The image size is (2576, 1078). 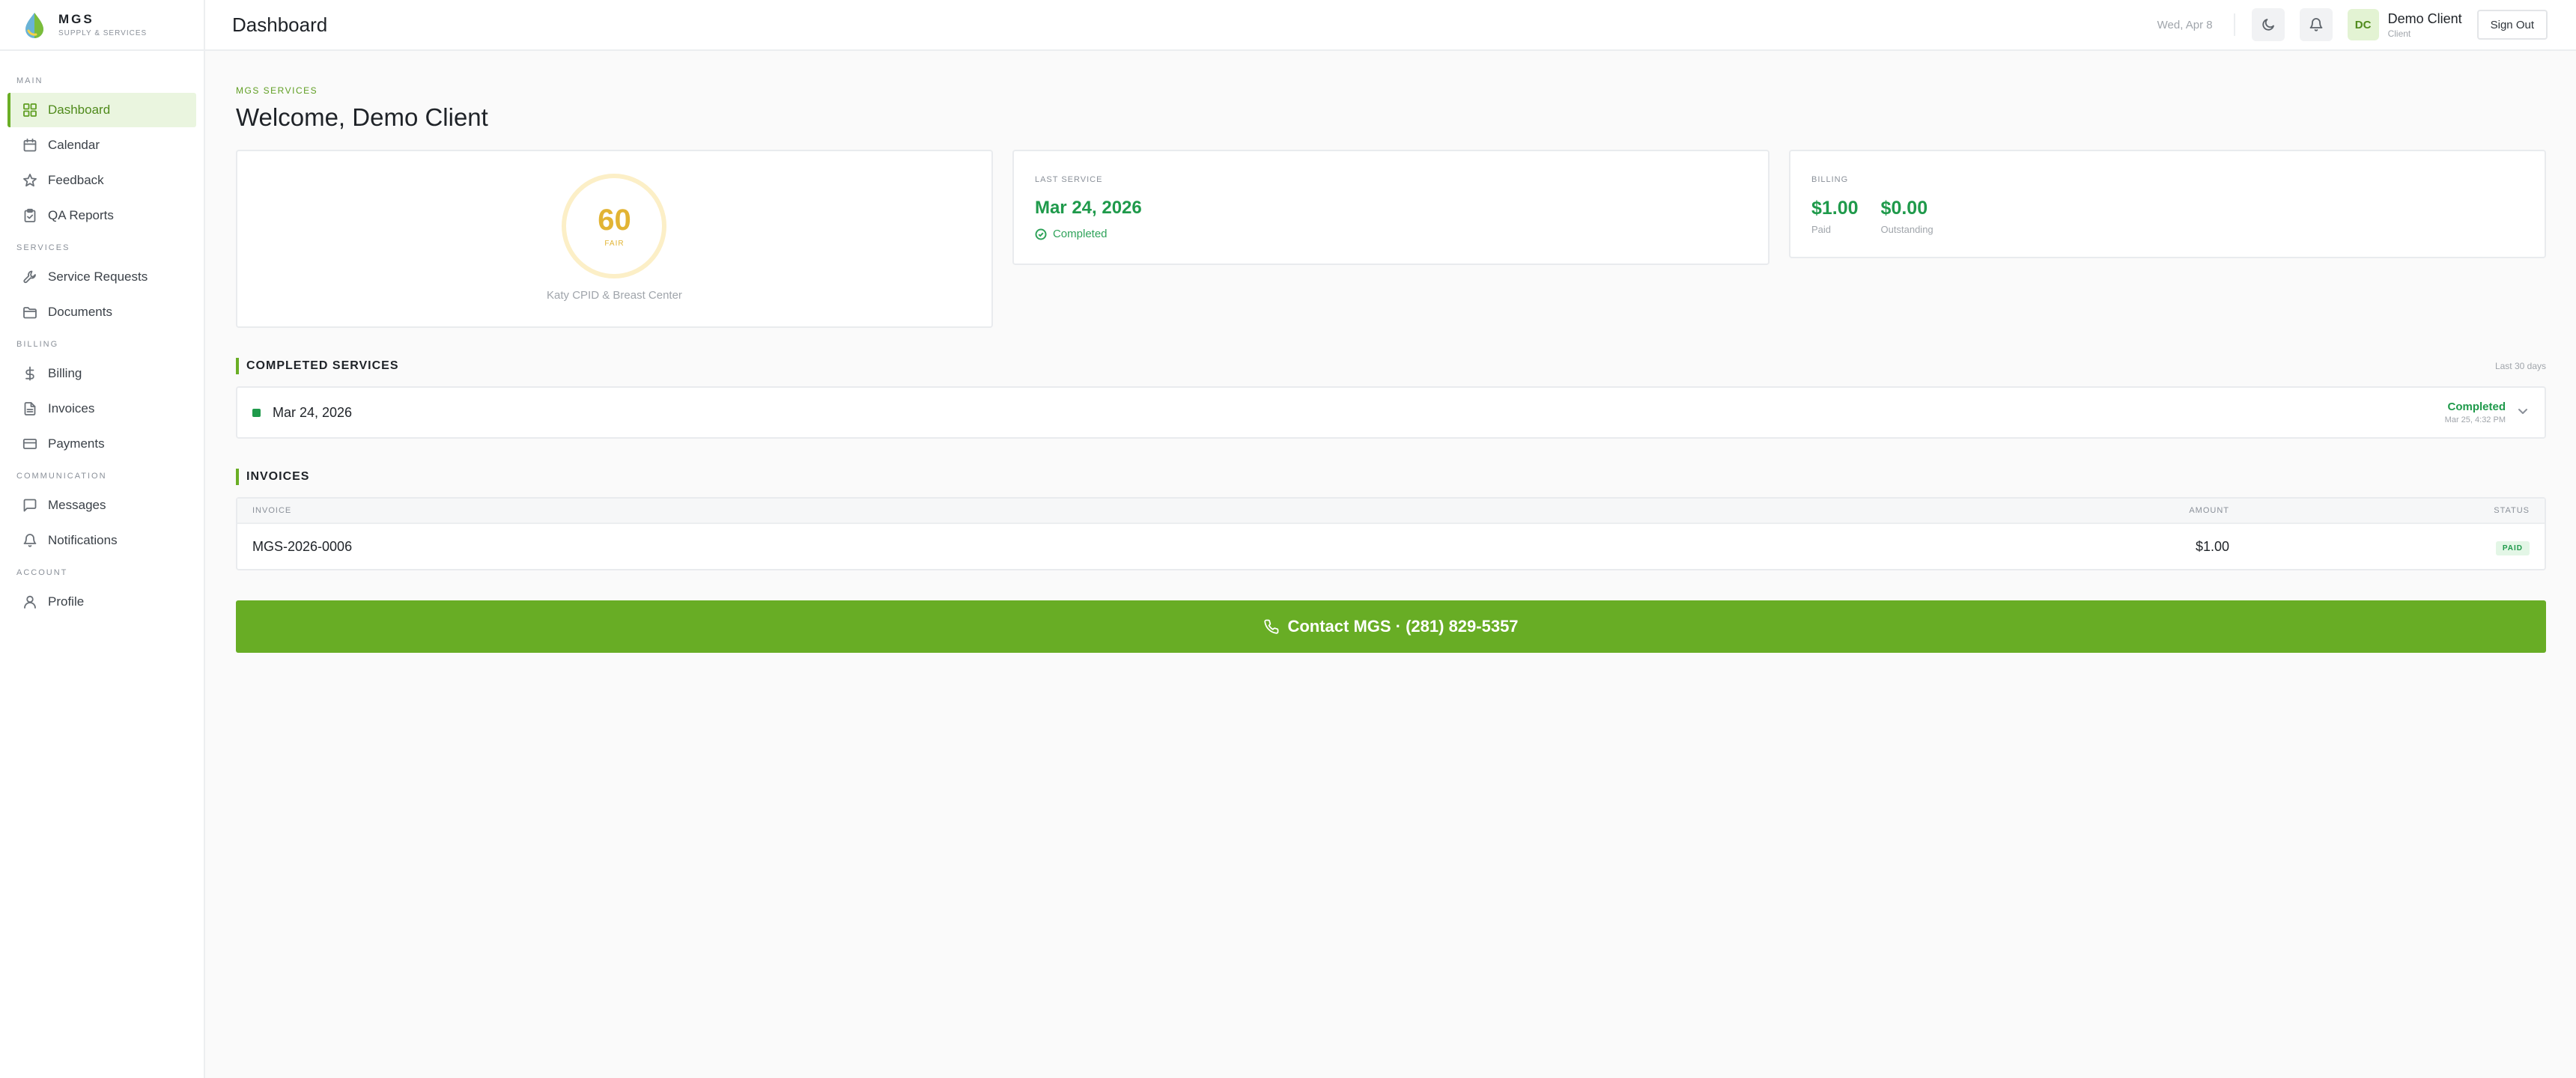 What do you see at coordinates (101, 373) in the screenshot?
I see `sidebar-item-billing: Billing` at bounding box center [101, 373].